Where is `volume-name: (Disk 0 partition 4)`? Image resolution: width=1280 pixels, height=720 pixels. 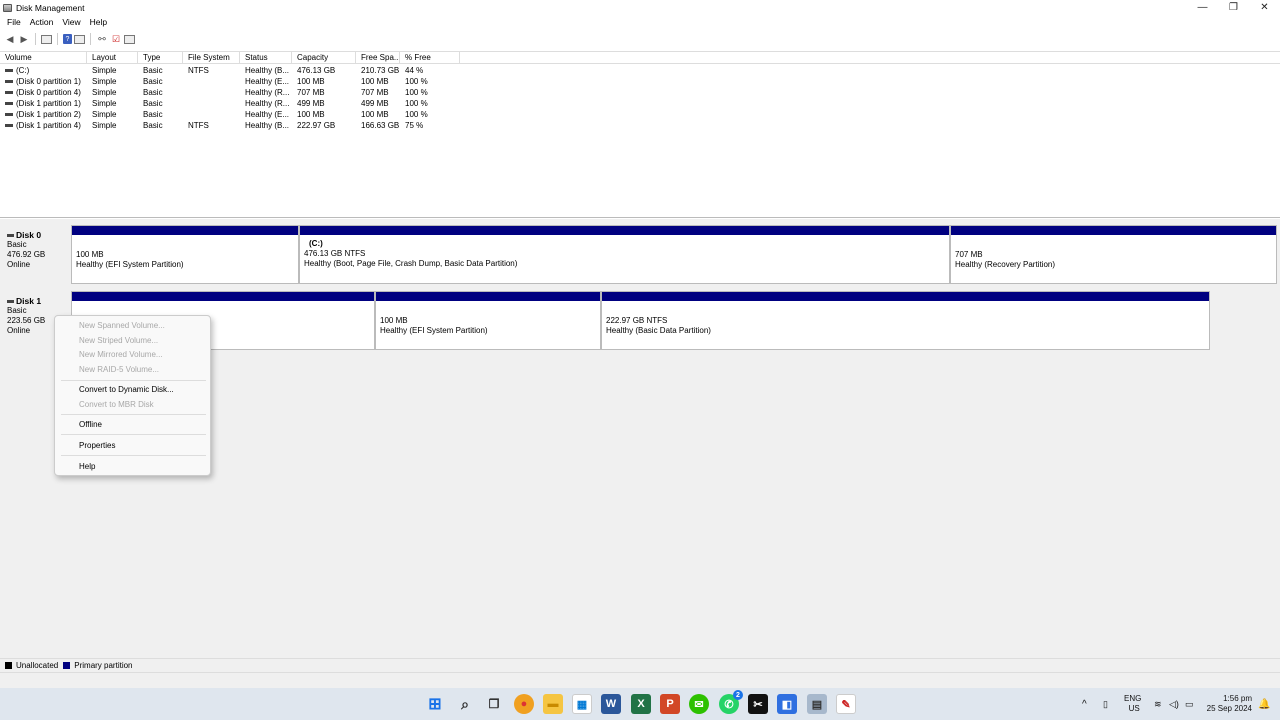
volume-name: (Disk 0 partition 4) is located at coordinates (48, 92).